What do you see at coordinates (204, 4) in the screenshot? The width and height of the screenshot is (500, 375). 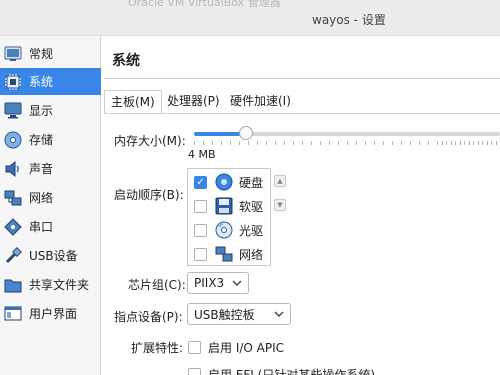 I see `background-window-title: Oracle VM VirtualBox 管理器` at bounding box center [204, 4].